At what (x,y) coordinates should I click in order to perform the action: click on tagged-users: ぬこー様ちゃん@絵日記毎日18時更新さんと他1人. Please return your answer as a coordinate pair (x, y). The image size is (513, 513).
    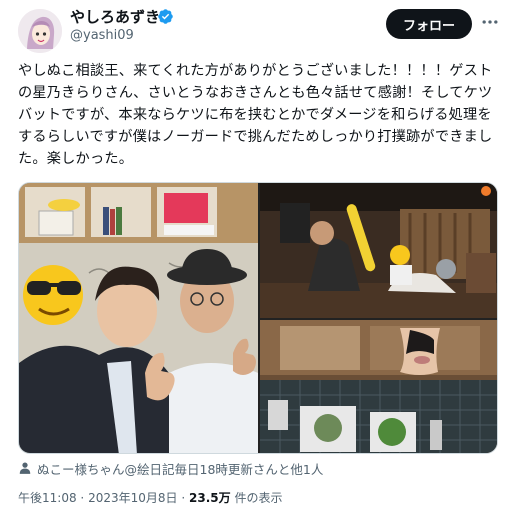
    Looking at the image, I should click on (170, 468).